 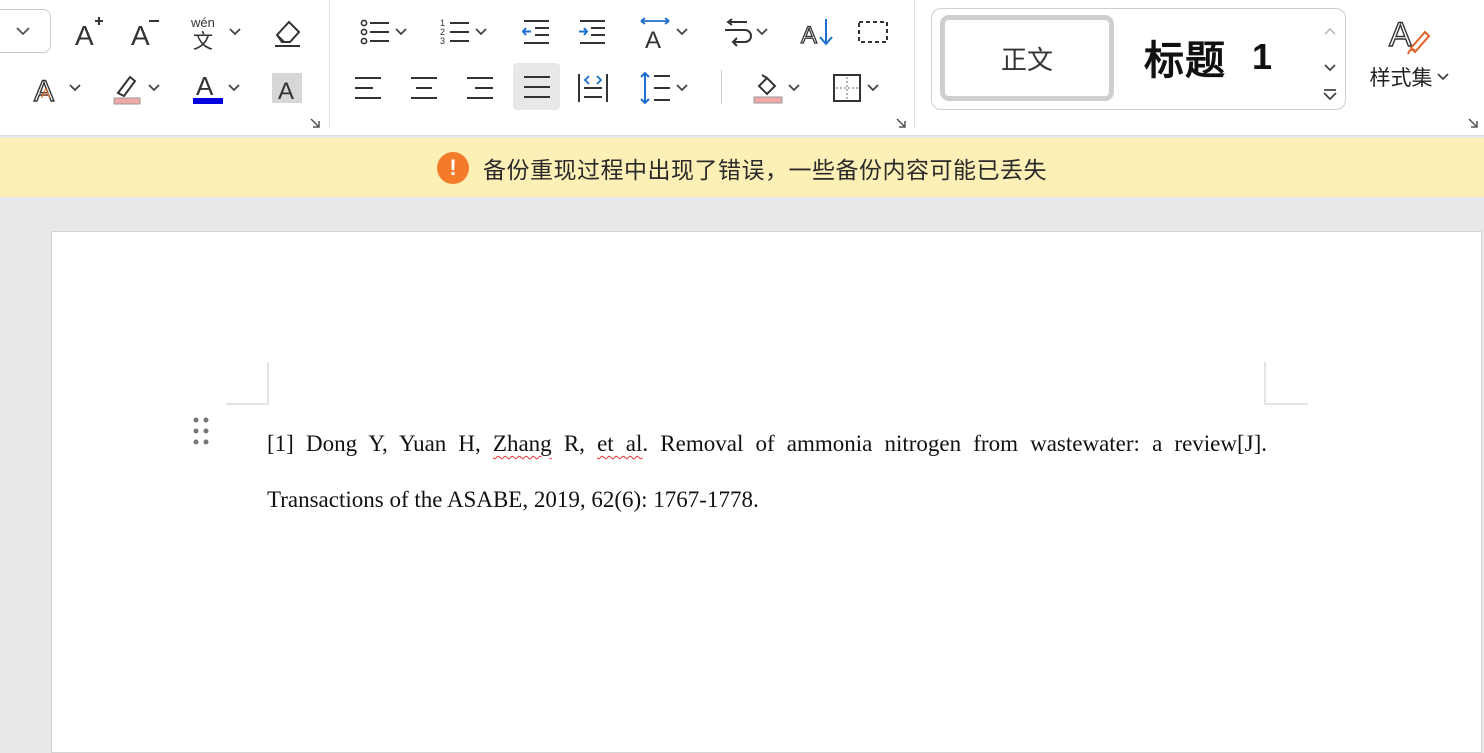 I want to click on gallery-scroll-controls, so click(x=1330, y=60).